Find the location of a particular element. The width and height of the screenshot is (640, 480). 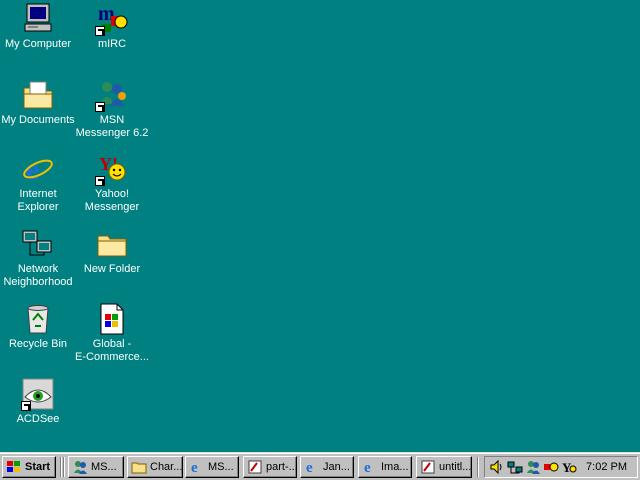

desktop-icon-network-neighborhood: Network Neighborhood is located at coordinates (38, 258).